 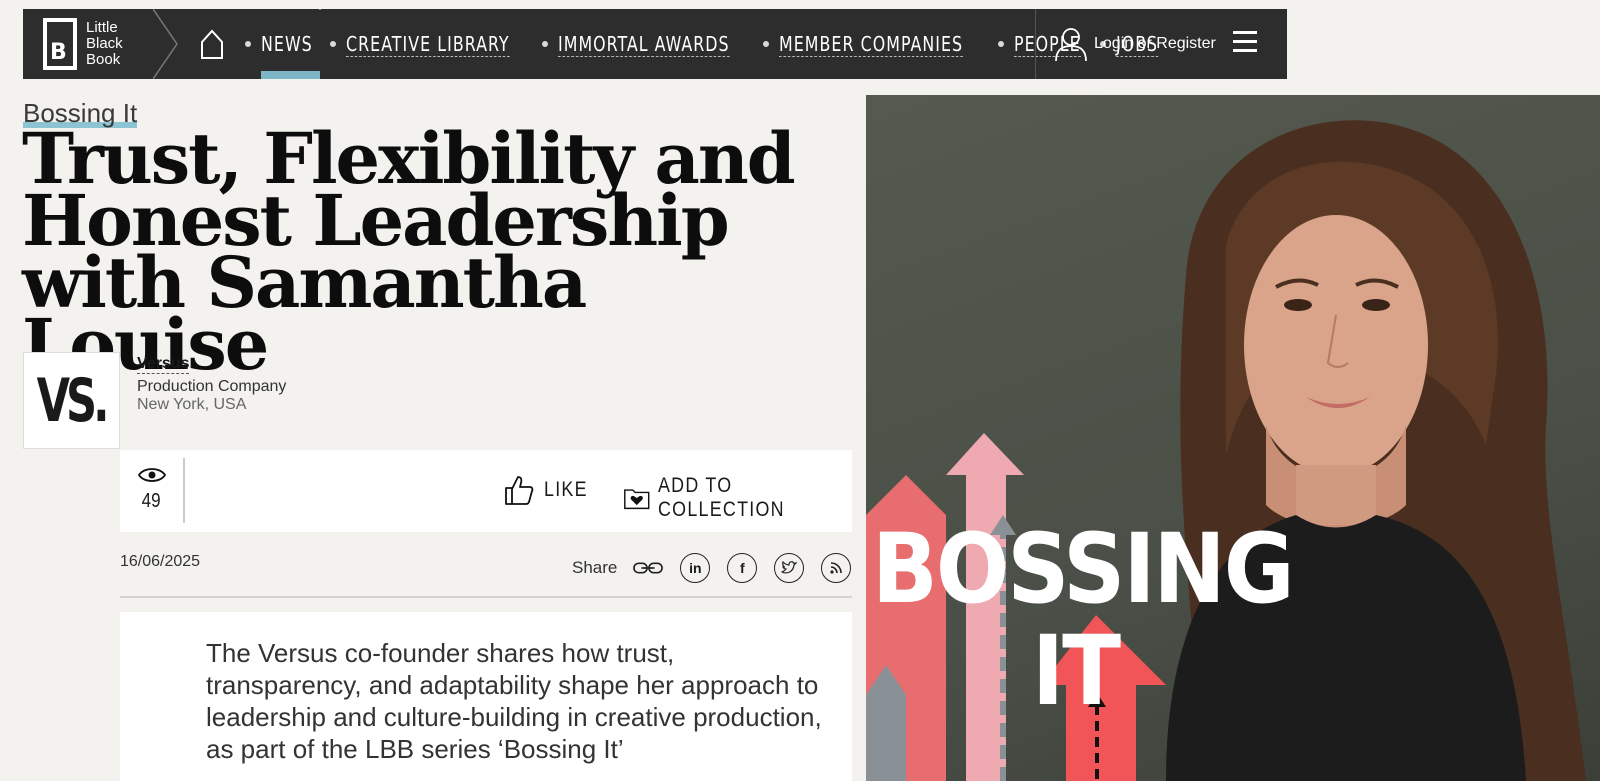 I want to click on company-type: Production Company, so click(x=212, y=386).